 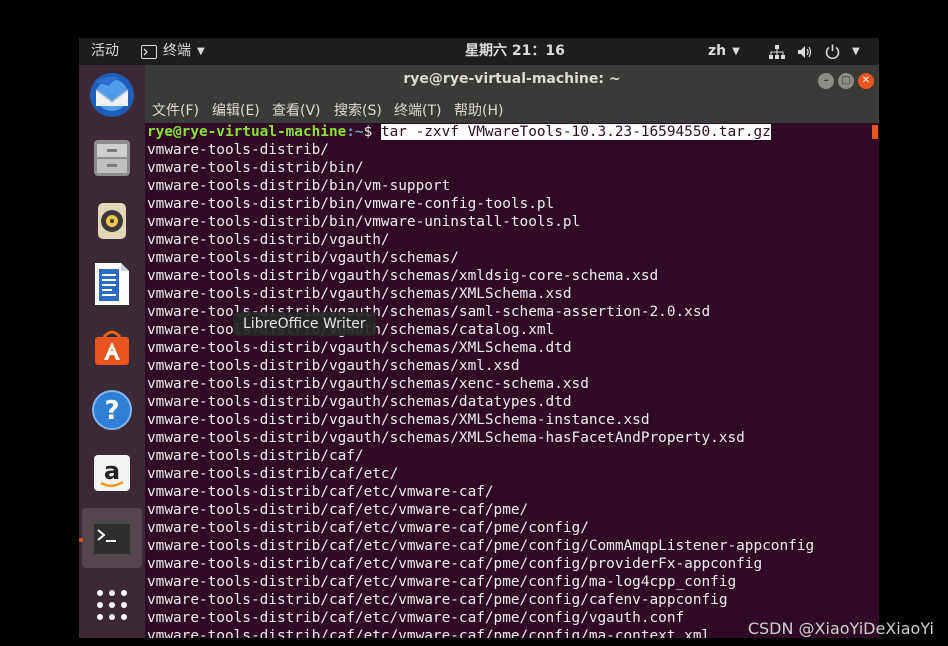 I want to click on output-line: vmware-tools-distrib/, so click(x=238, y=150).